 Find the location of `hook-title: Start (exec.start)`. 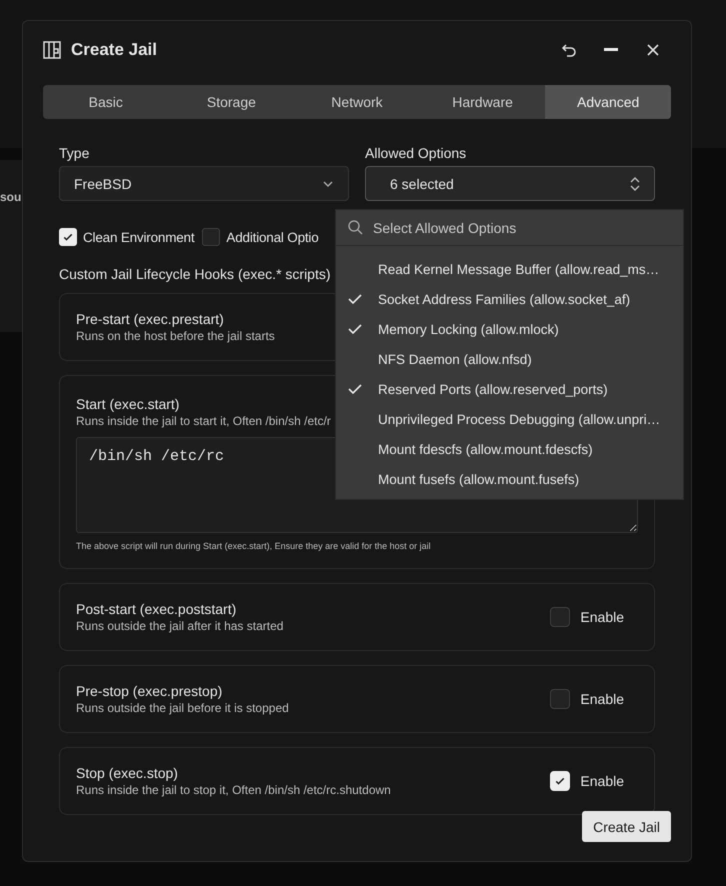

hook-title: Start (exec.start) is located at coordinates (128, 404).